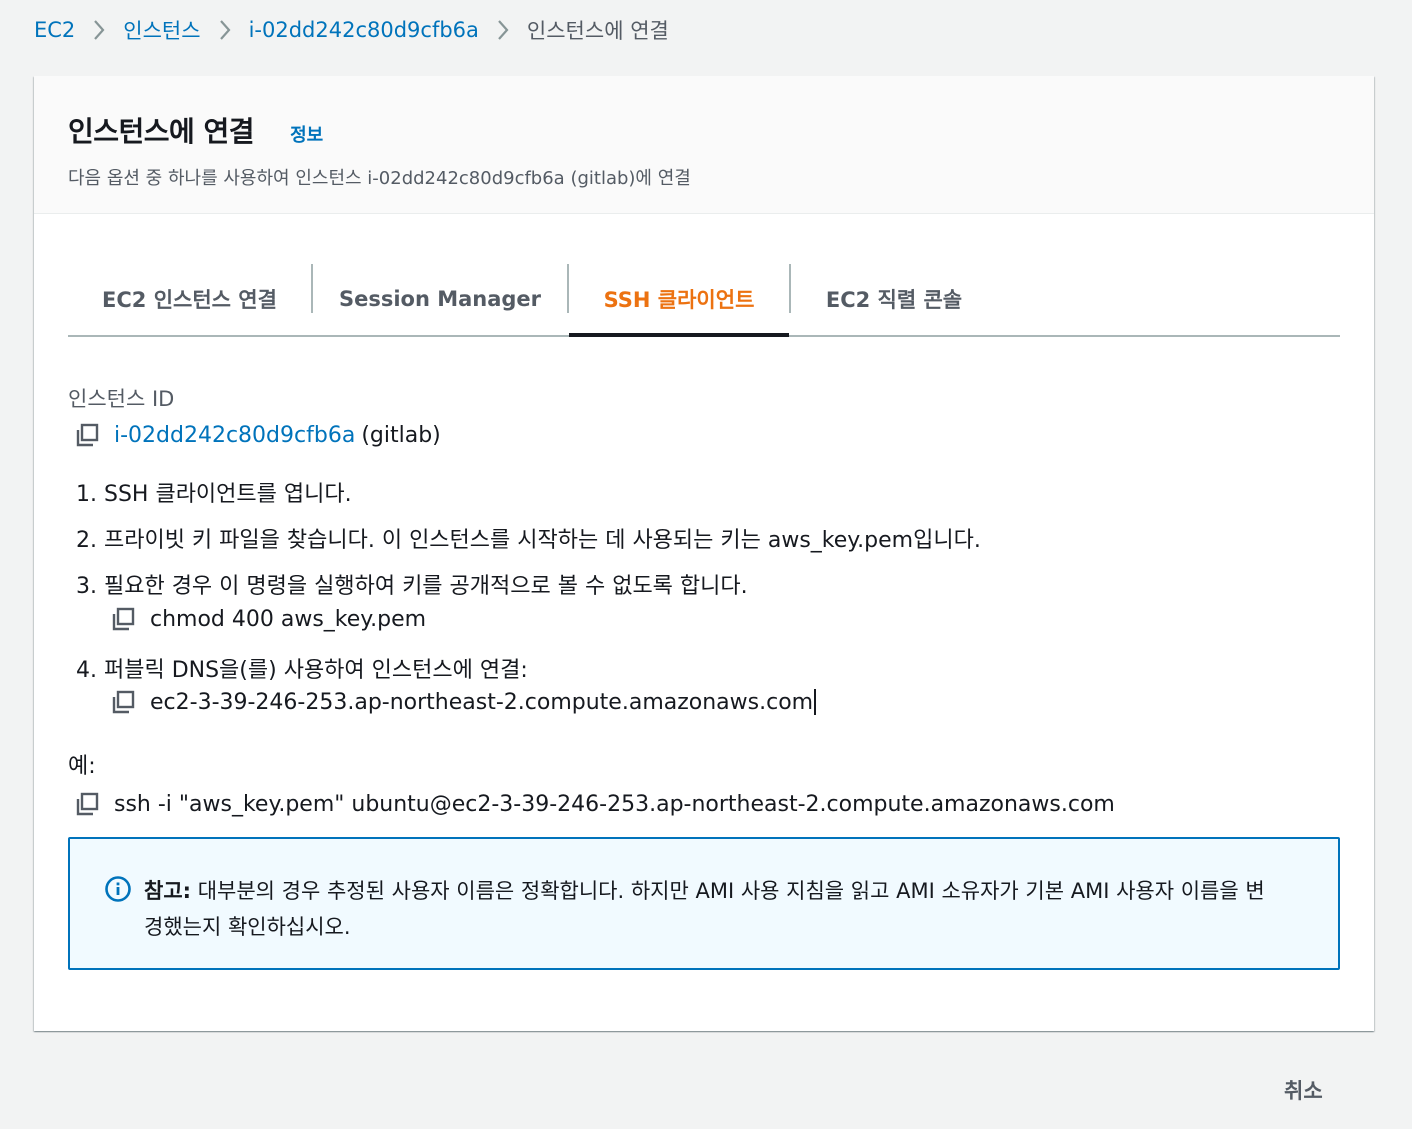 The image size is (1412, 1129). Describe the element at coordinates (161, 131) in the screenshot. I see `page-title: 인스턴스에 연결` at that location.